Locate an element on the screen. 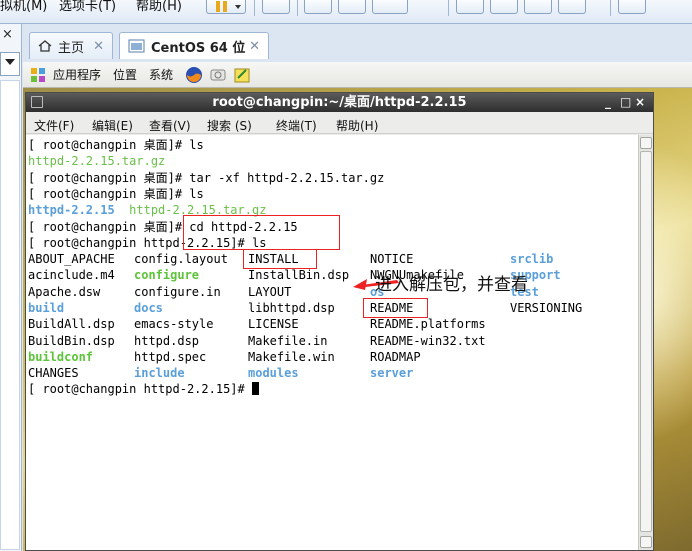 This screenshot has width=692, height=551. menu-tabs: 选项卡(T) is located at coordinates (87, 7).